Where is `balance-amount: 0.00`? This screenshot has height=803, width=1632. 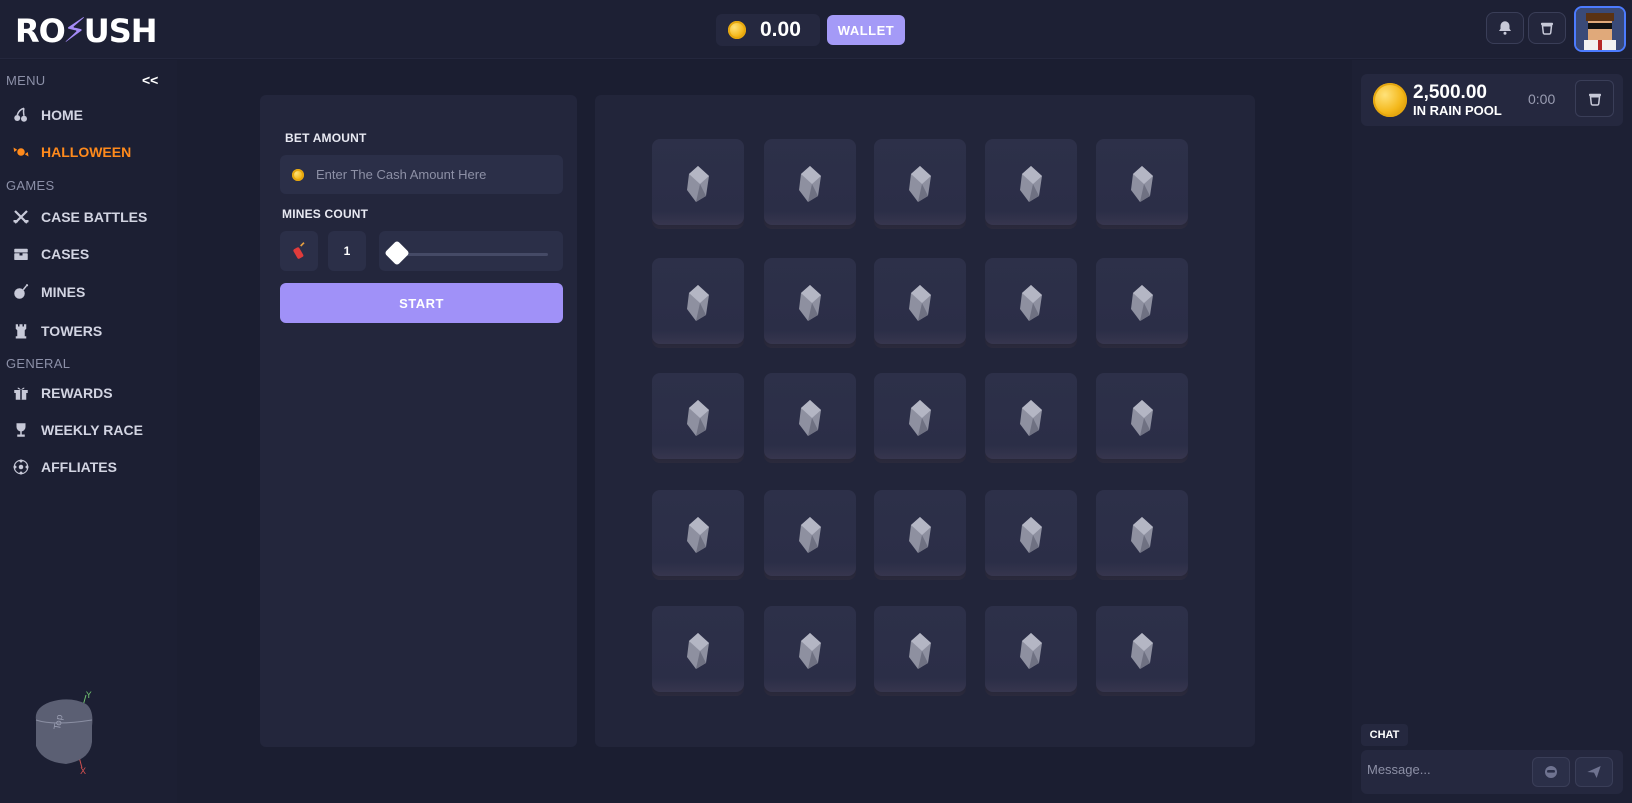
balance-amount: 0.00 is located at coordinates (780, 29).